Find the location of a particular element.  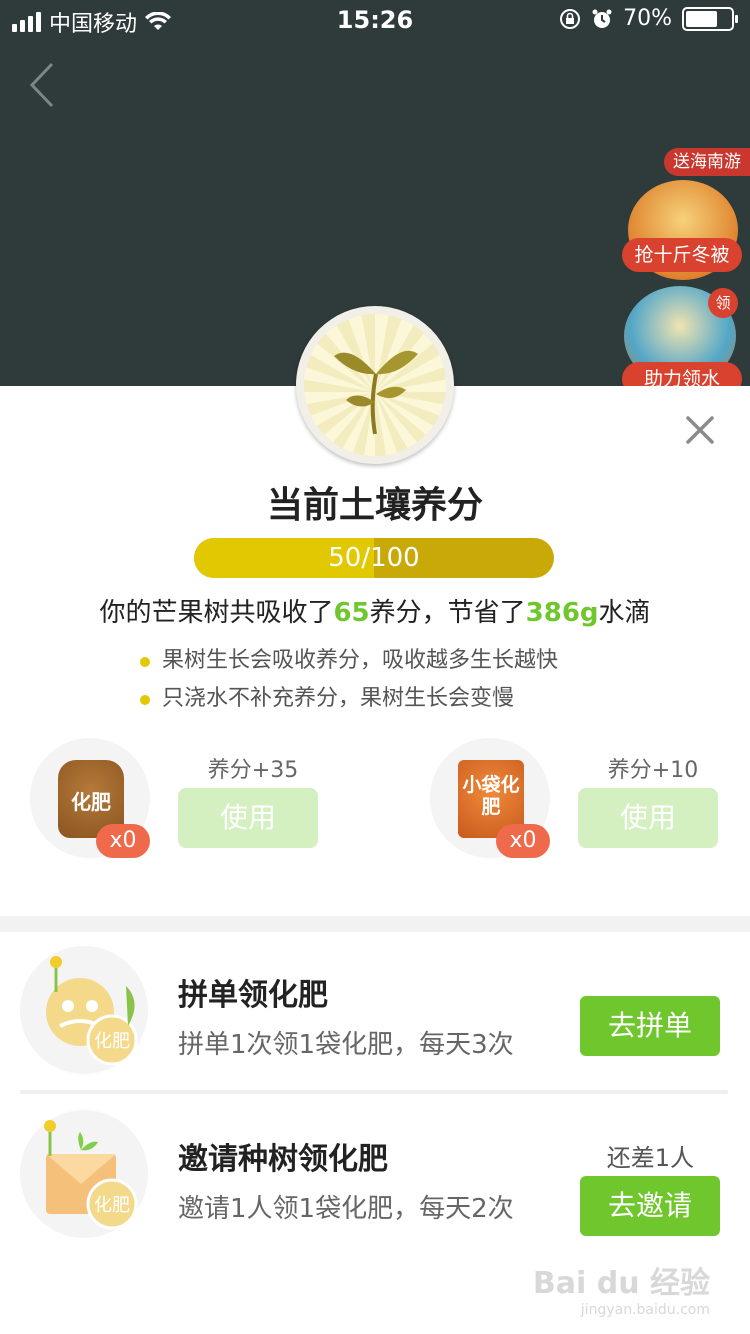

status-bar: 中国移动 15:26 70% is located at coordinates (375, 20).